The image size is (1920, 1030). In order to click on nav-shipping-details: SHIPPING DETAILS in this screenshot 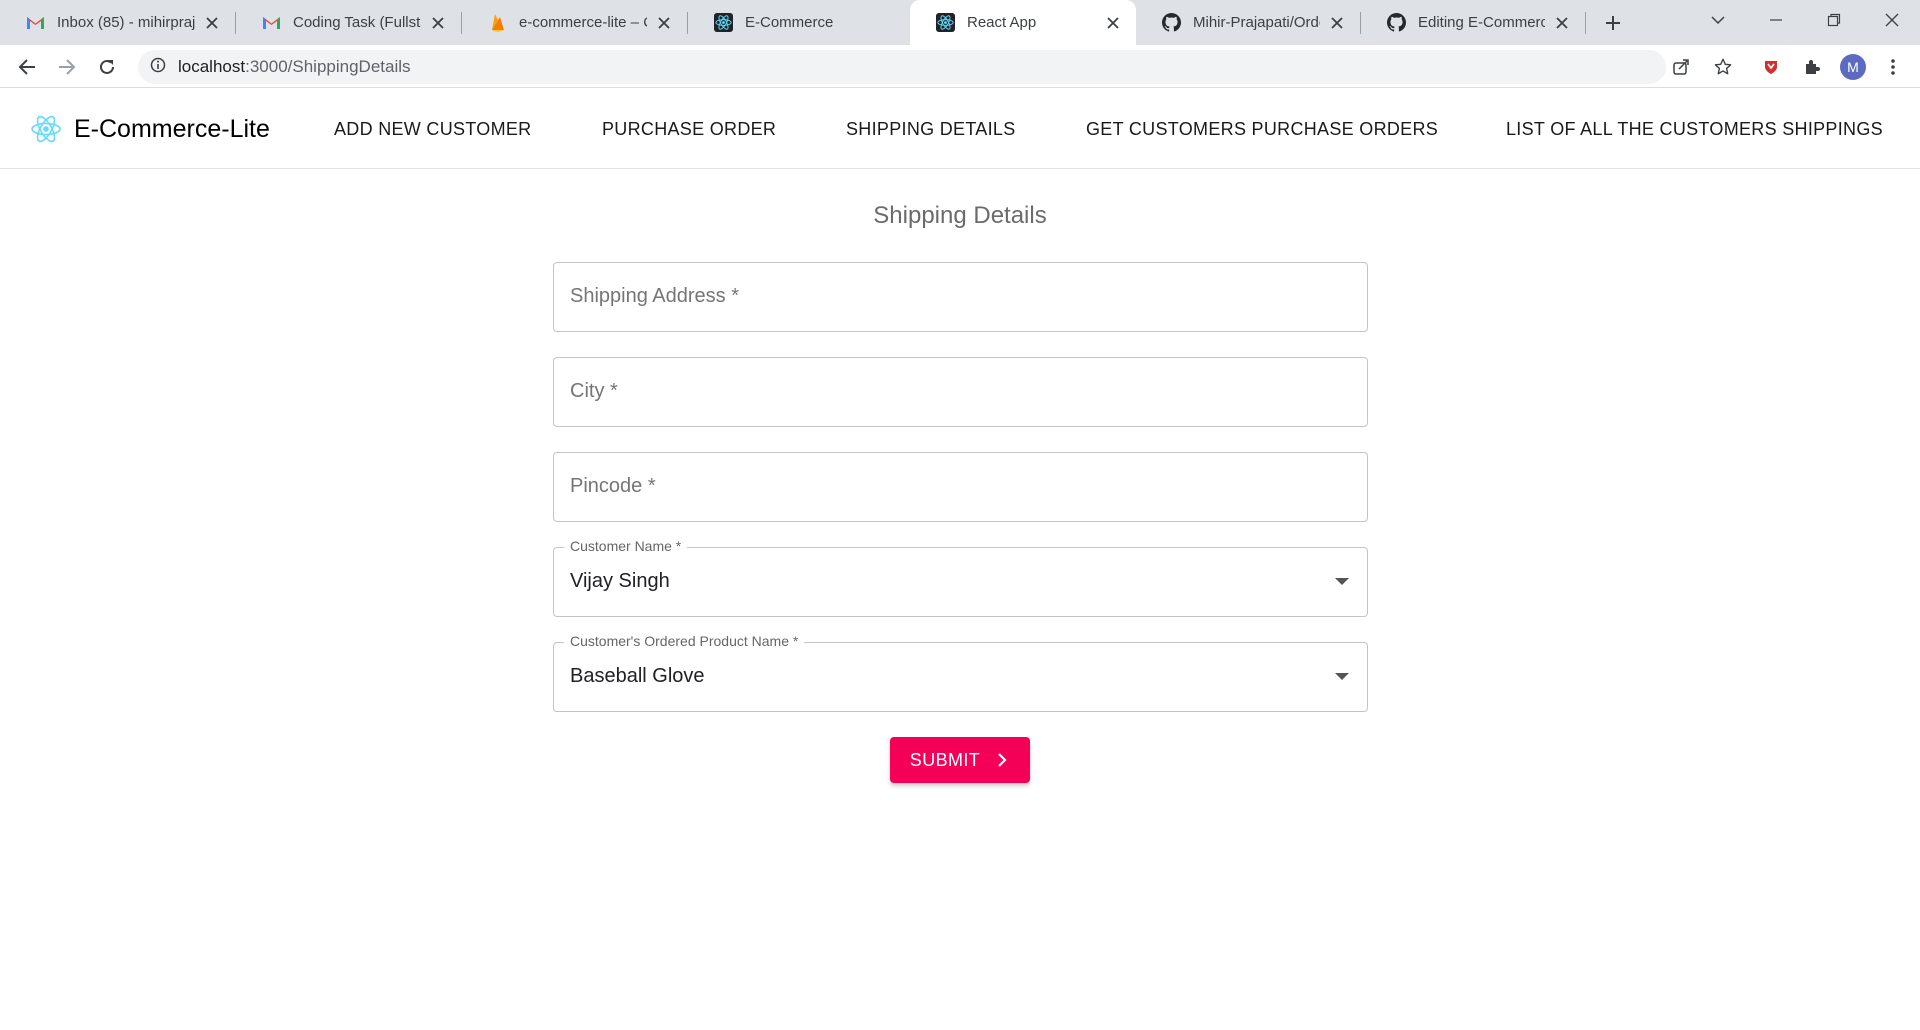, I will do `click(931, 129)`.